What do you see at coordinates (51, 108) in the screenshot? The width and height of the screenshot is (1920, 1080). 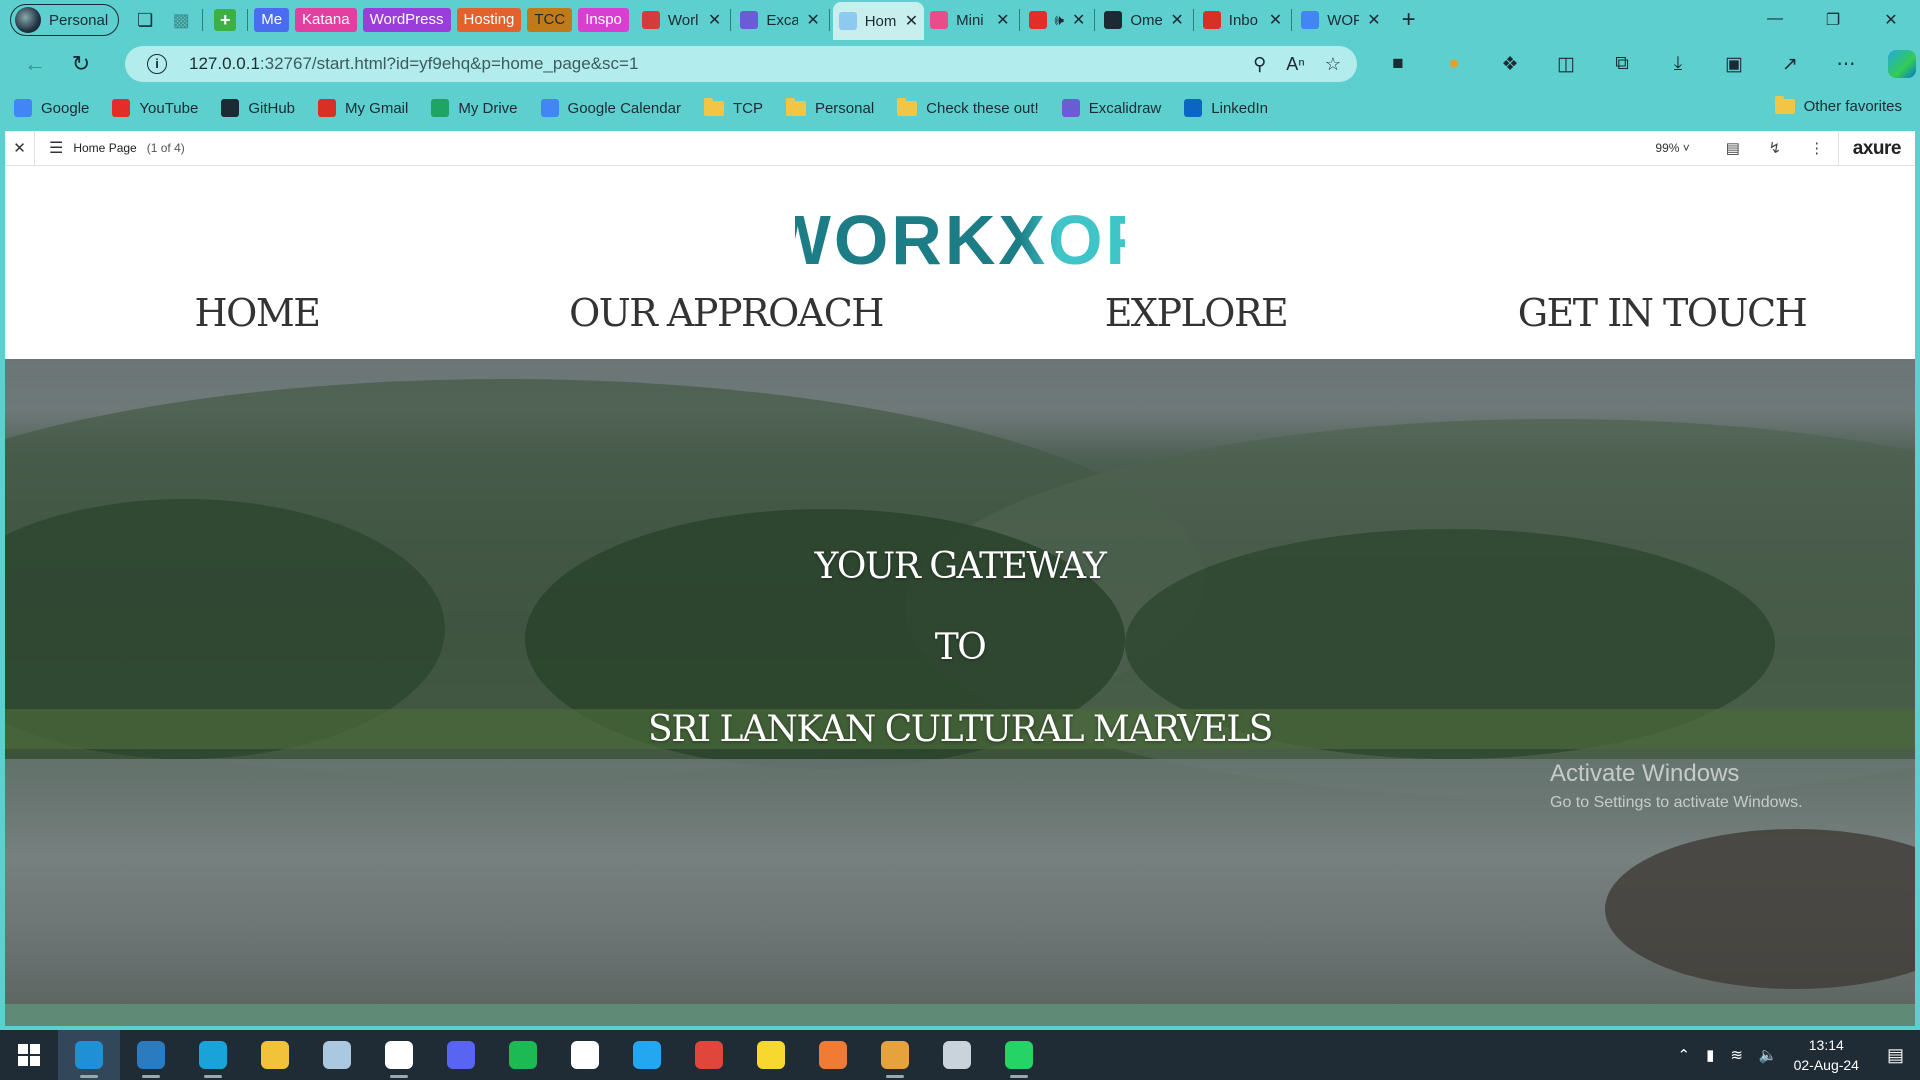 I see `favorite-item: Google` at bounding box center [51, 108].